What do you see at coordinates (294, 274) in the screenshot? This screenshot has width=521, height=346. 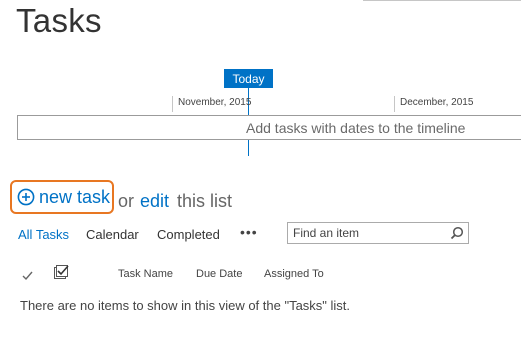 I see `column-header-assigned-to: Assigned To` at bounding box center [294, 274].